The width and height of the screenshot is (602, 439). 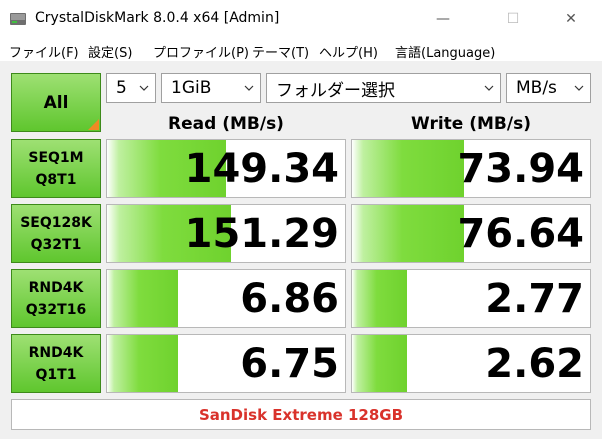 What do you see at coordinates (191, 88) in the screenshot?
I see `size-select-value: 1GiB` at bounding box center [191, 88].